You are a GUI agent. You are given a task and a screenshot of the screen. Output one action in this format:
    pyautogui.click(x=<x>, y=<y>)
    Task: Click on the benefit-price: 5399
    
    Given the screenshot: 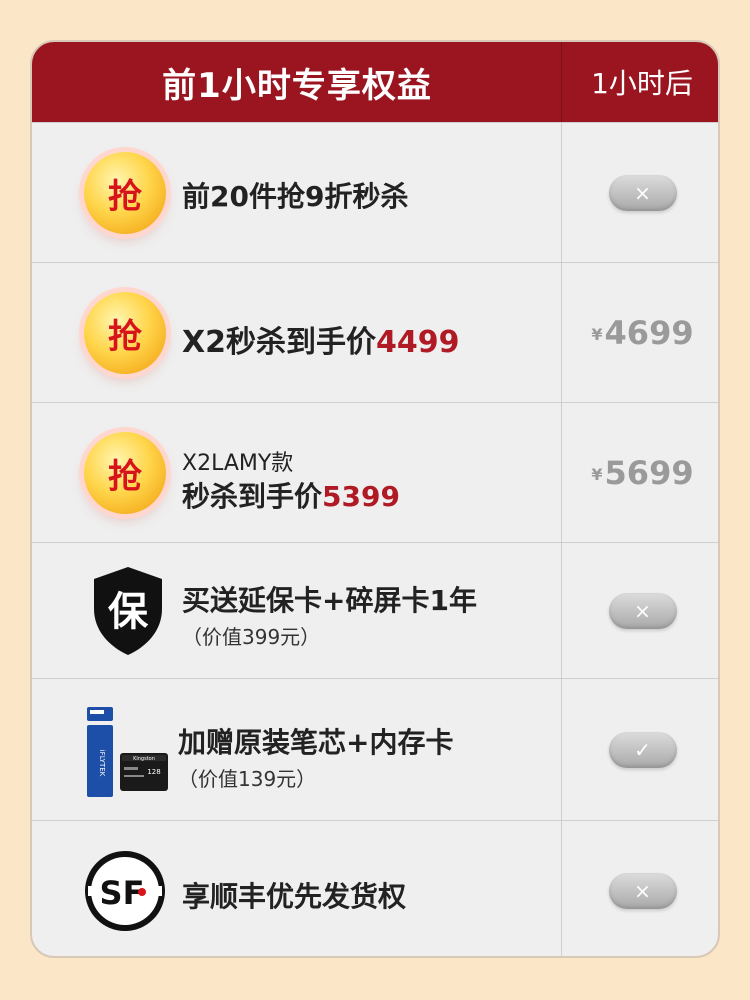 What is the action you would take?
    pyautogui.click(x=361, y=496)
    